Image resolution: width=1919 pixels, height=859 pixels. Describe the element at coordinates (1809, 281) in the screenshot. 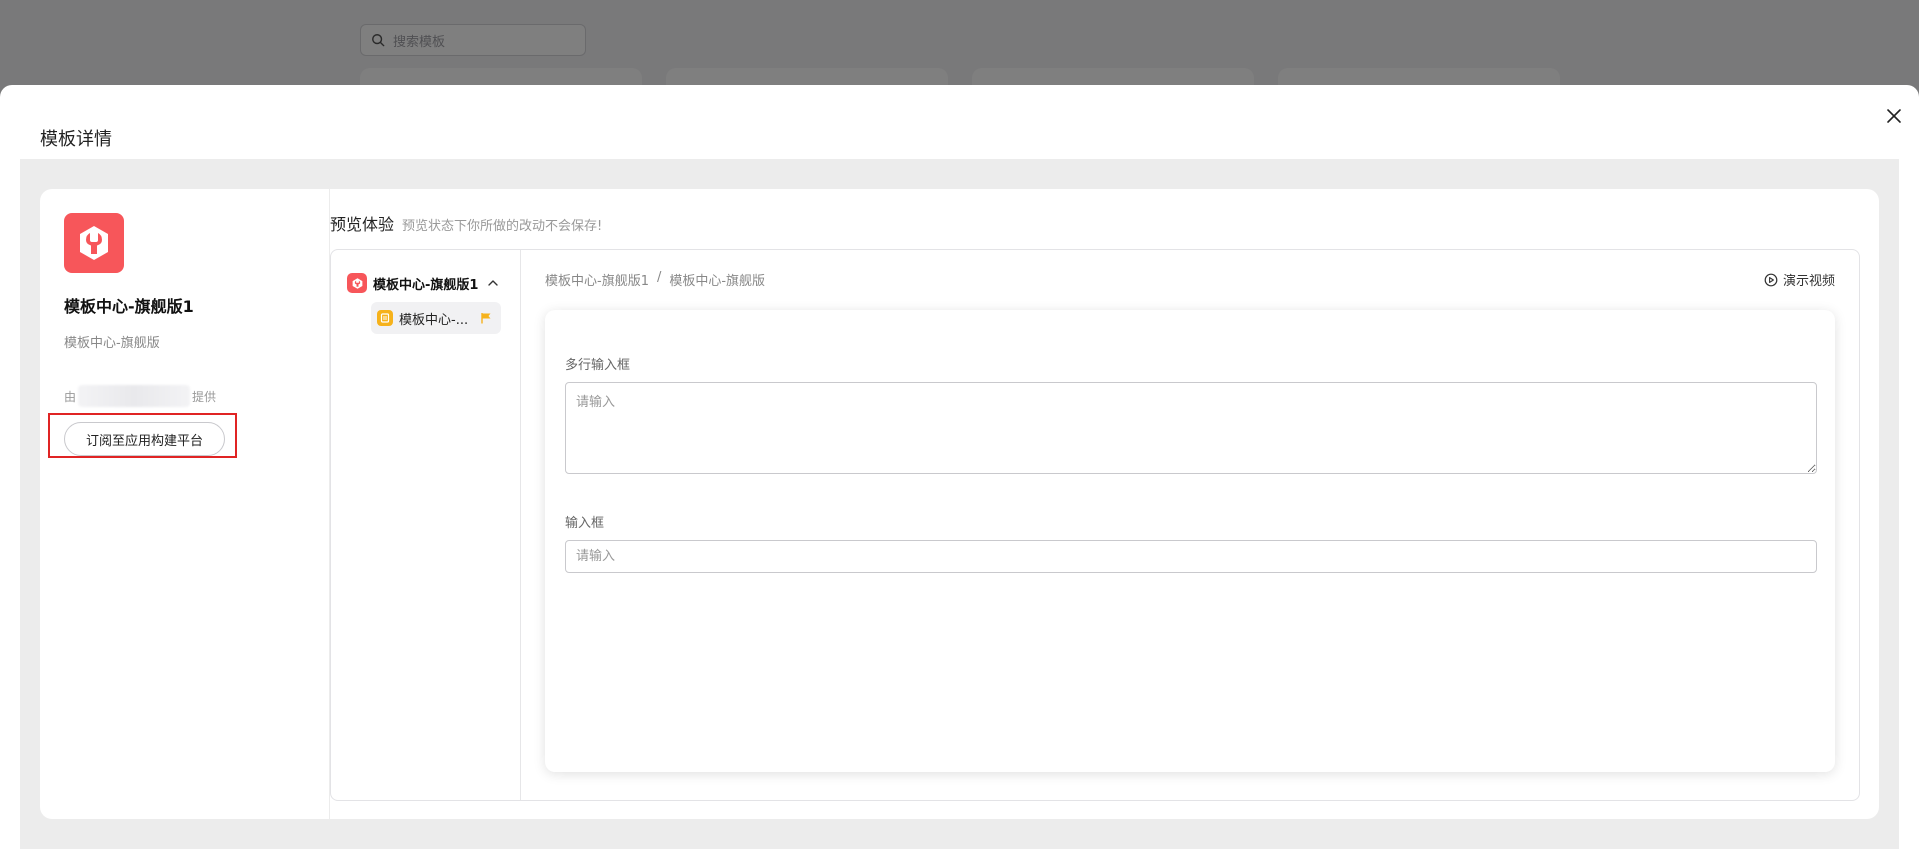

I see `demo-video-label: 演示视频` at that location.